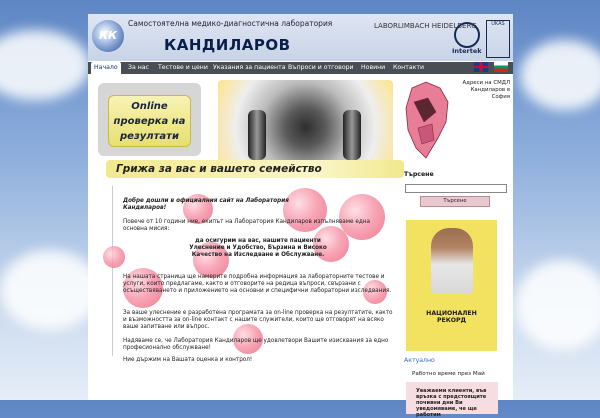 This screenshot has height=418, width=600. I want to click on nav-item-instructions: Указания за пациента, so click(249, 68).